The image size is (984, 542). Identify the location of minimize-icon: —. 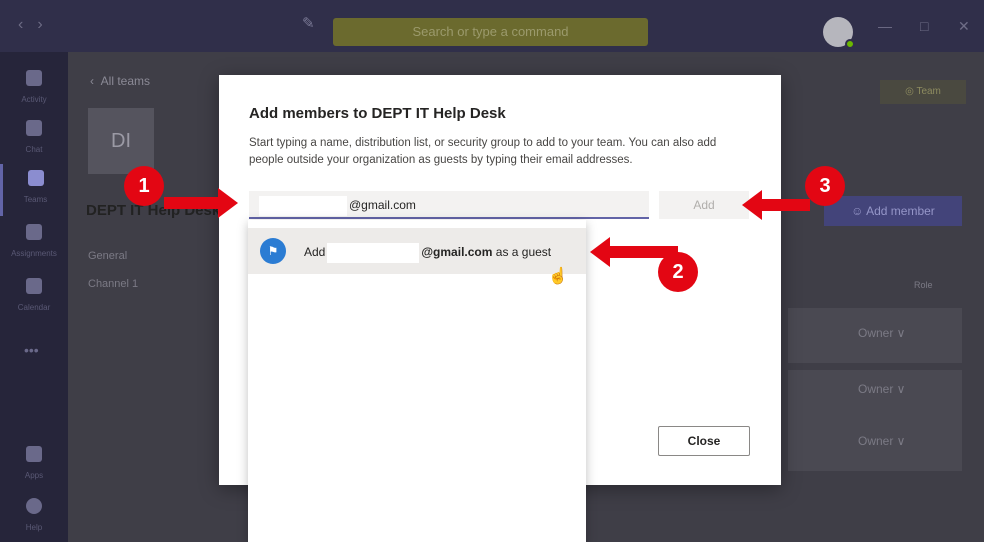
(885, 26).